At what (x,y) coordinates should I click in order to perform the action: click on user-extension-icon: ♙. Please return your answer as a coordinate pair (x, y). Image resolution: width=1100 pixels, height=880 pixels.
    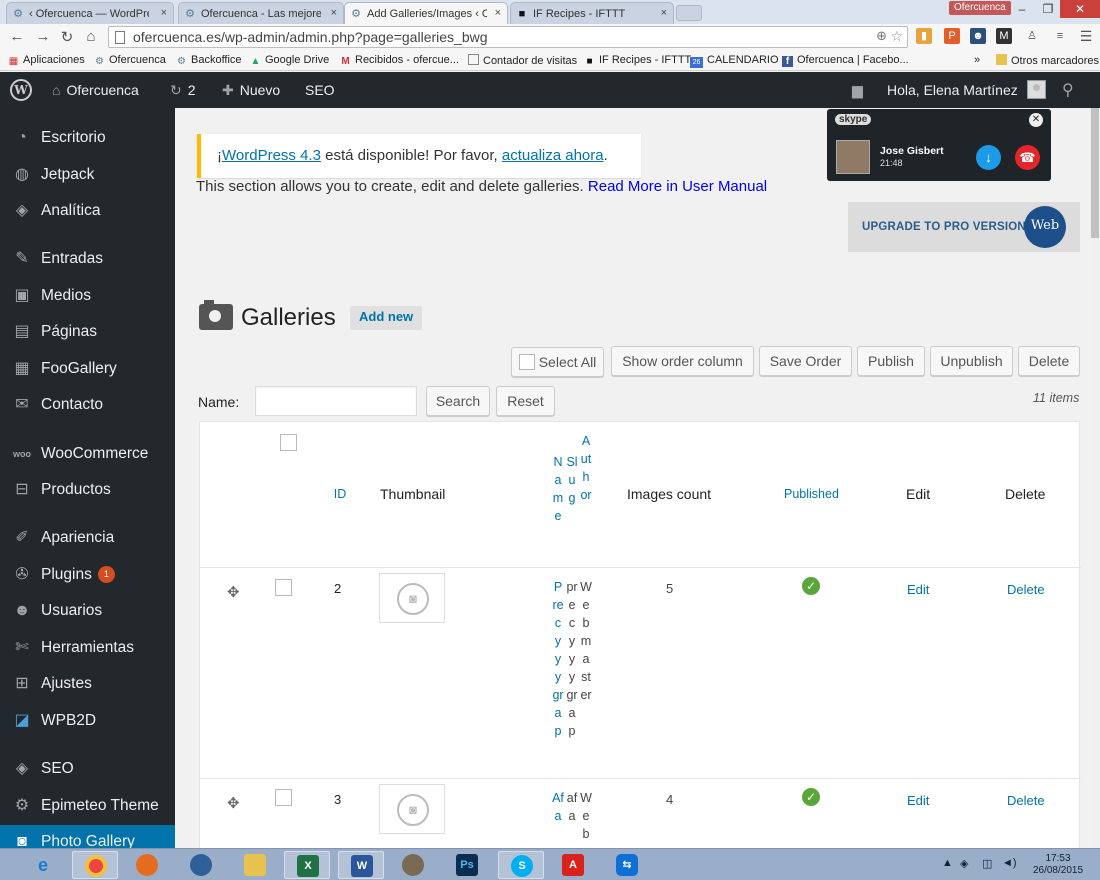
    Looking at the image, I should click on (1032, 36).